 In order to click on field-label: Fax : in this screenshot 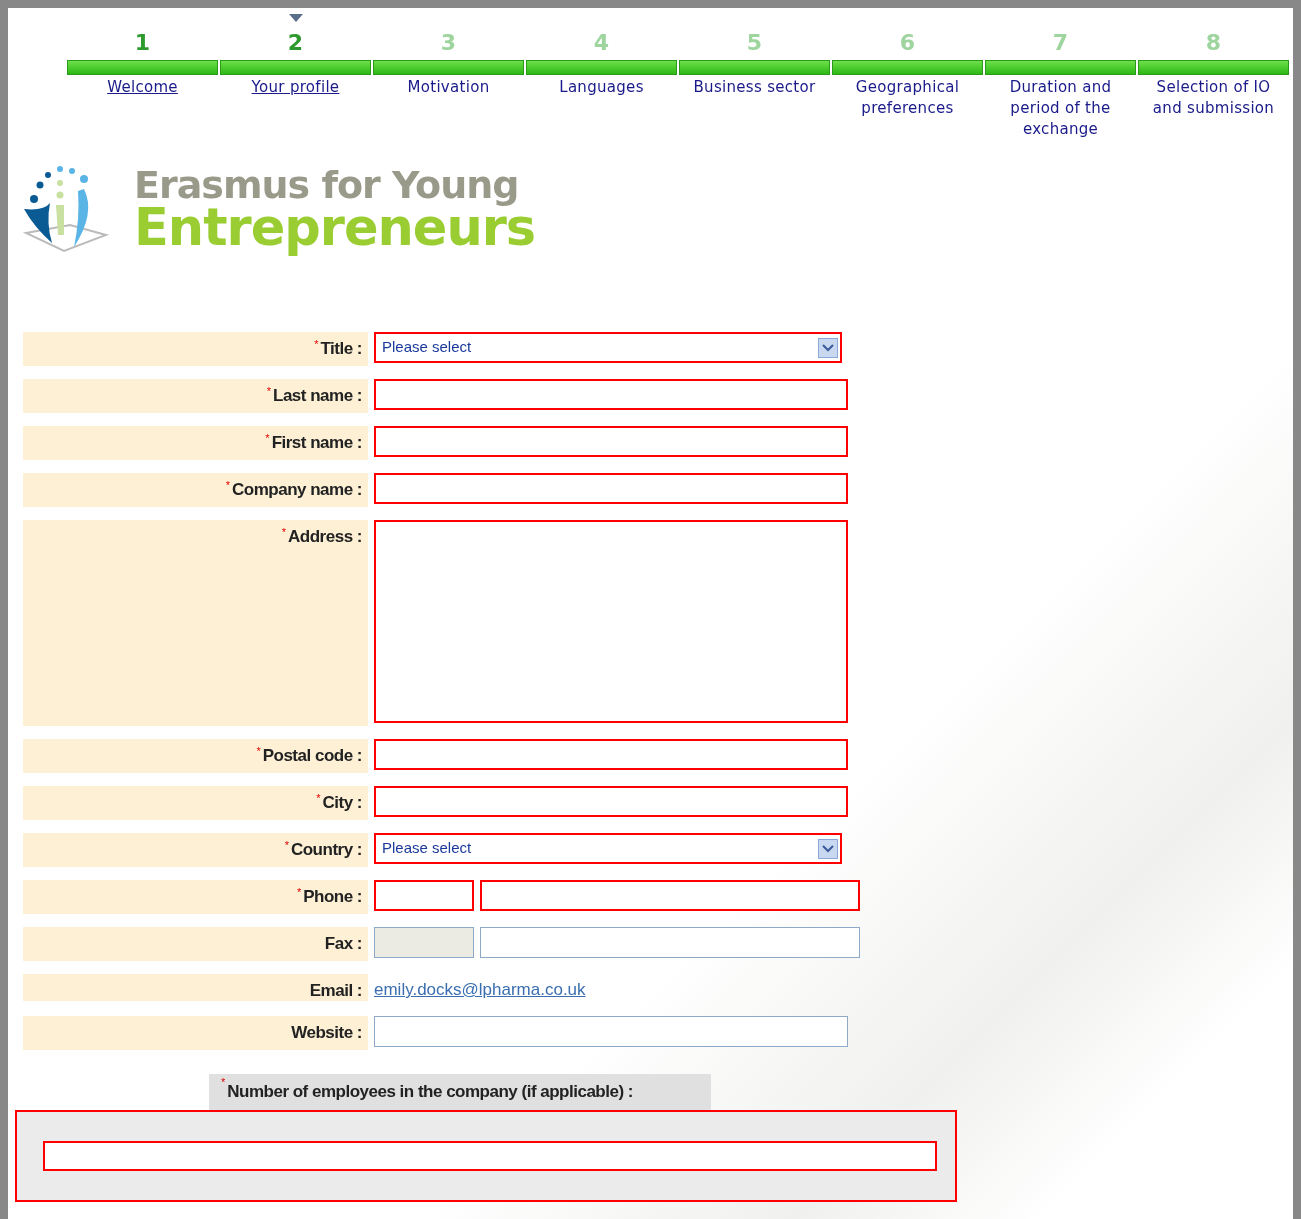, I will do `click(343, 944)`.